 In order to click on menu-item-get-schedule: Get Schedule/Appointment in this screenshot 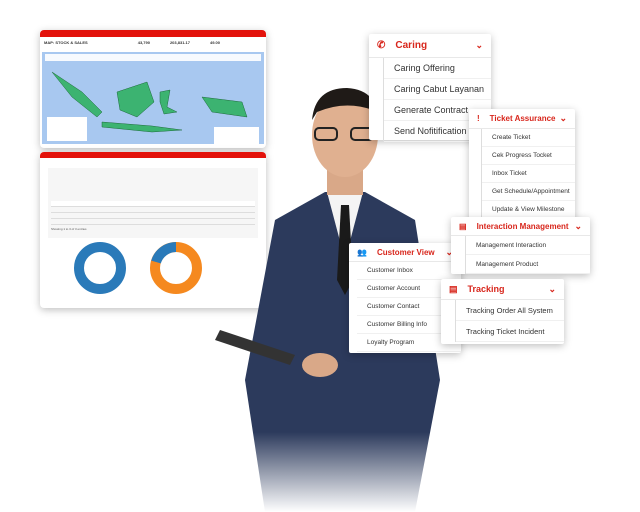, I will do `click(528, 192)`.